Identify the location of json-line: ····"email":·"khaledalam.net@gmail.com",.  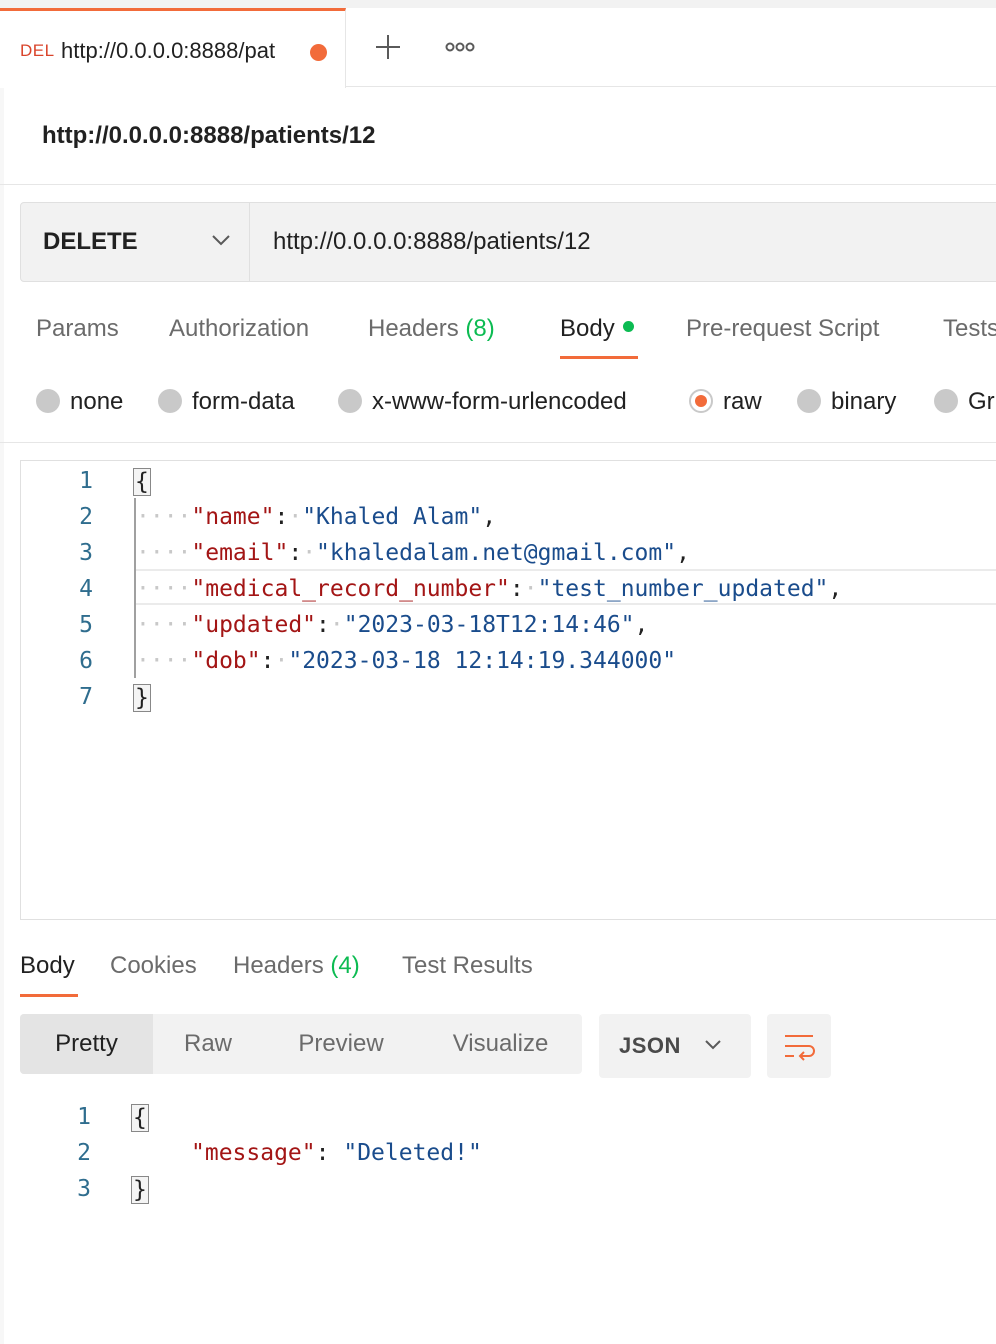
(413, 553).